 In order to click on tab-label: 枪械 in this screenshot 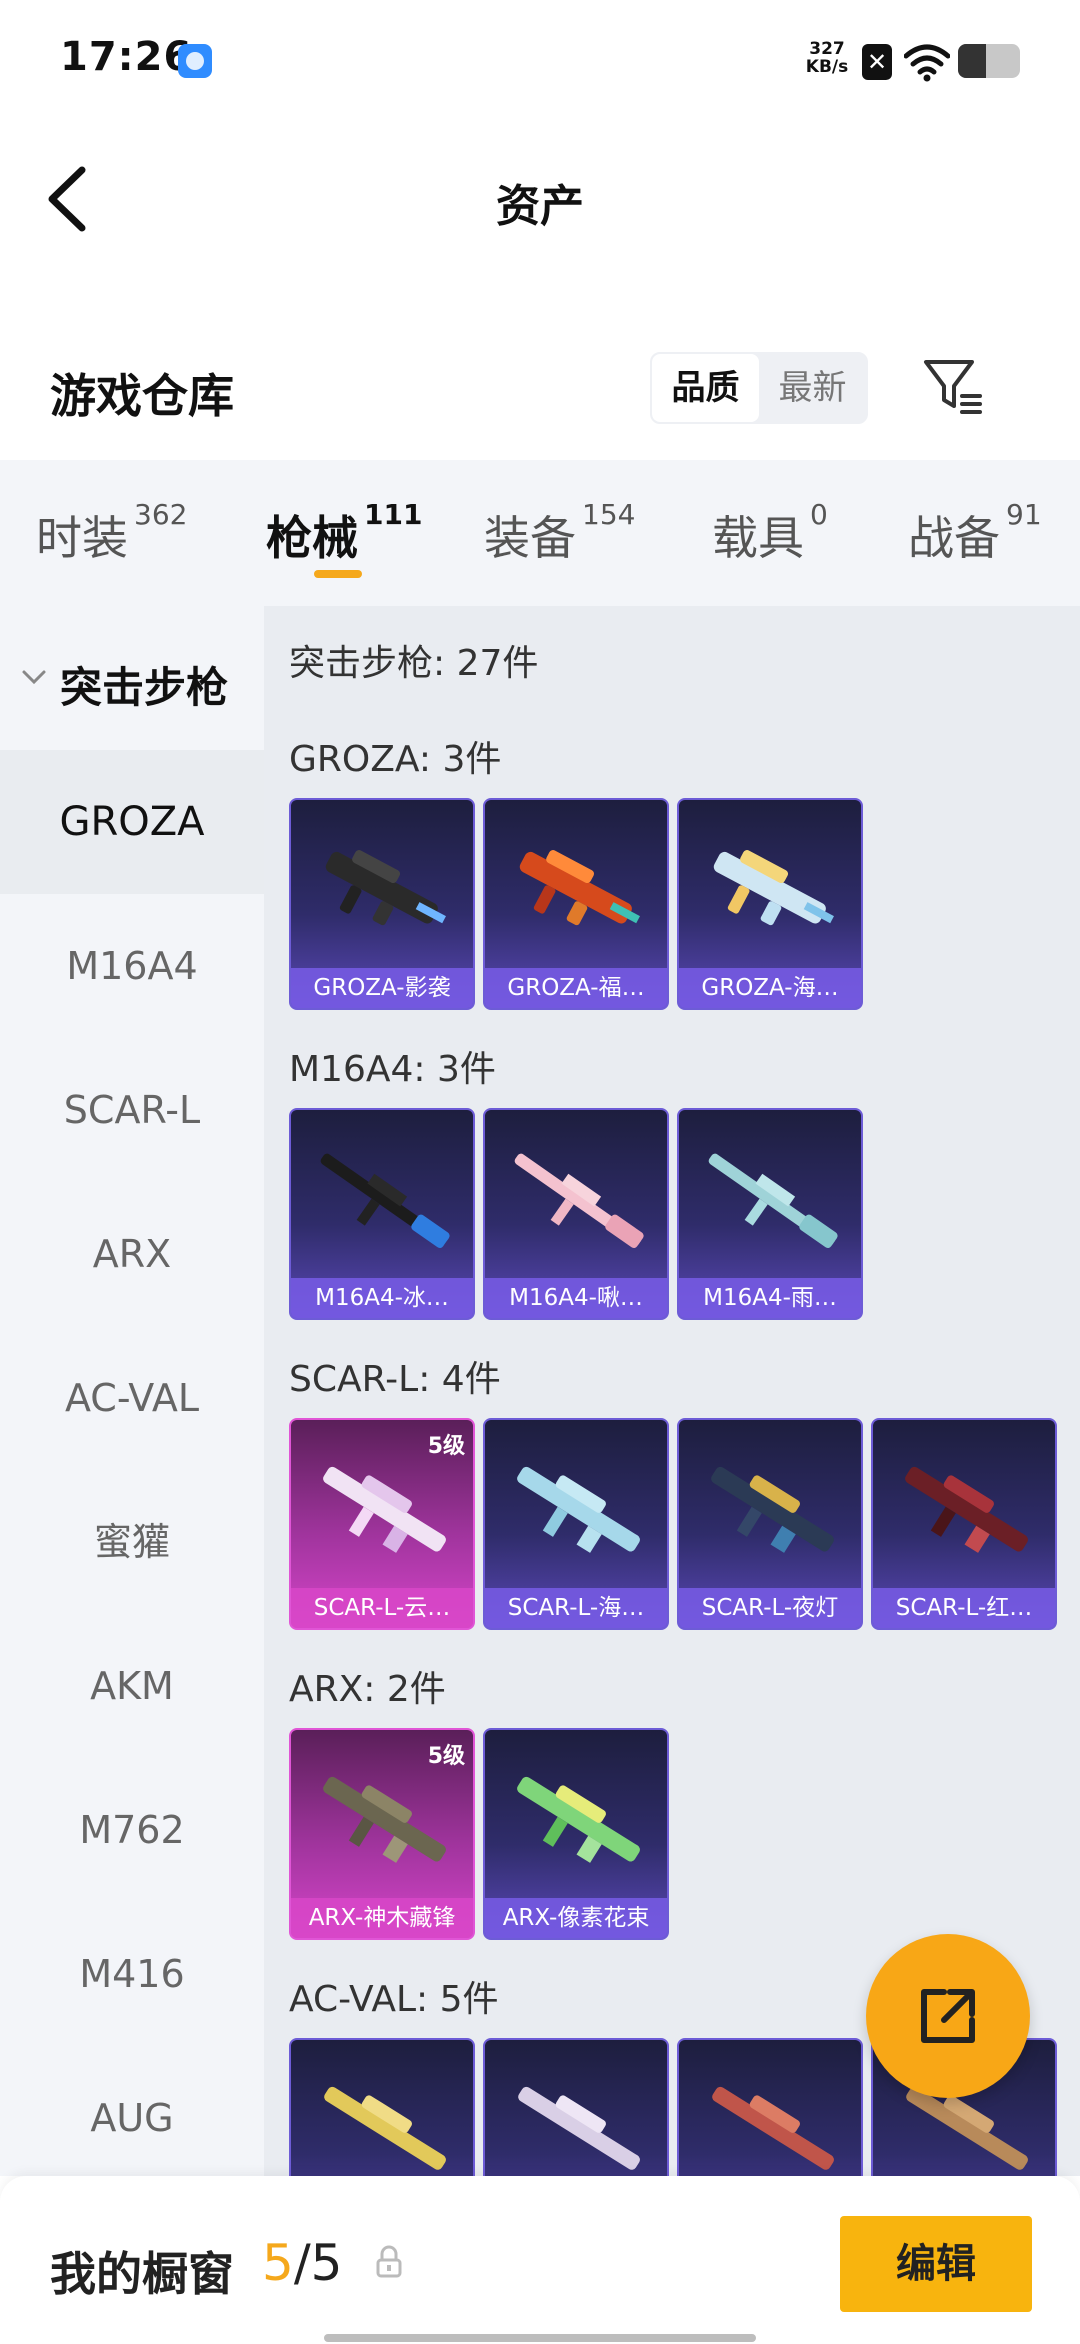, I will do `click(312, 538)`.